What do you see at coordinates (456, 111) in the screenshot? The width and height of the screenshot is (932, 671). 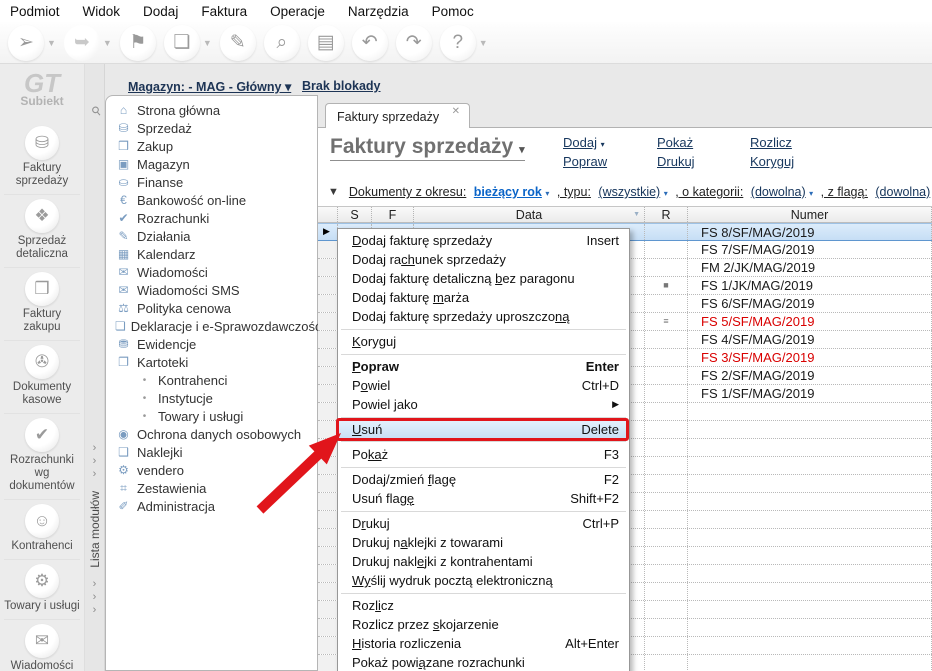 I see `close-icon: ✕` at bounding box center [456, 111].